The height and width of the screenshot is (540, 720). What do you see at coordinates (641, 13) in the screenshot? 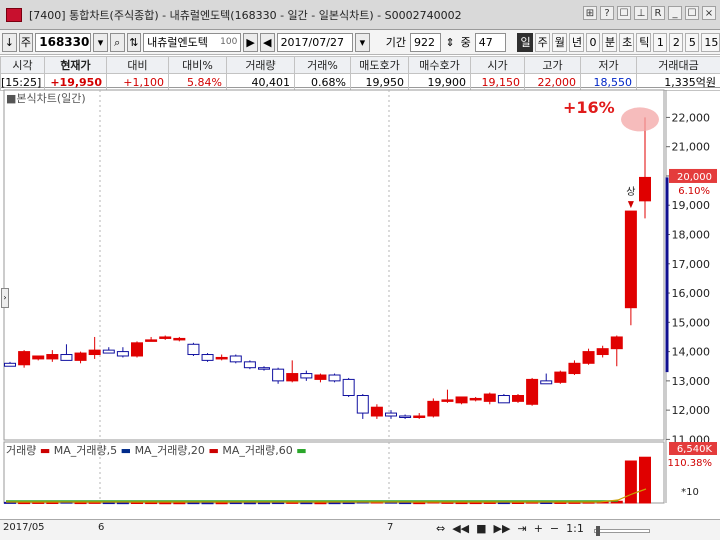
I see `pin-icon: ⊥` at bounding box center [641, 13].